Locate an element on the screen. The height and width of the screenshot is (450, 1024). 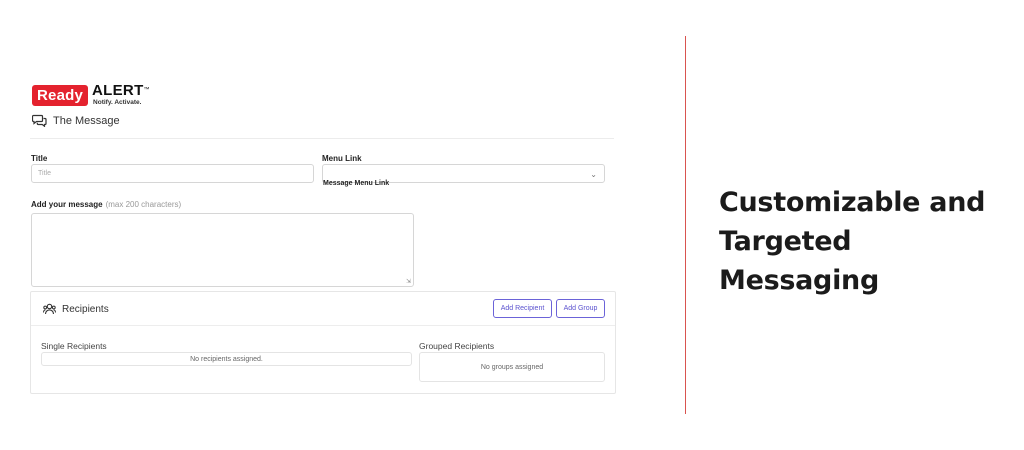
title-label: Title is located at coordinates (39, 158).